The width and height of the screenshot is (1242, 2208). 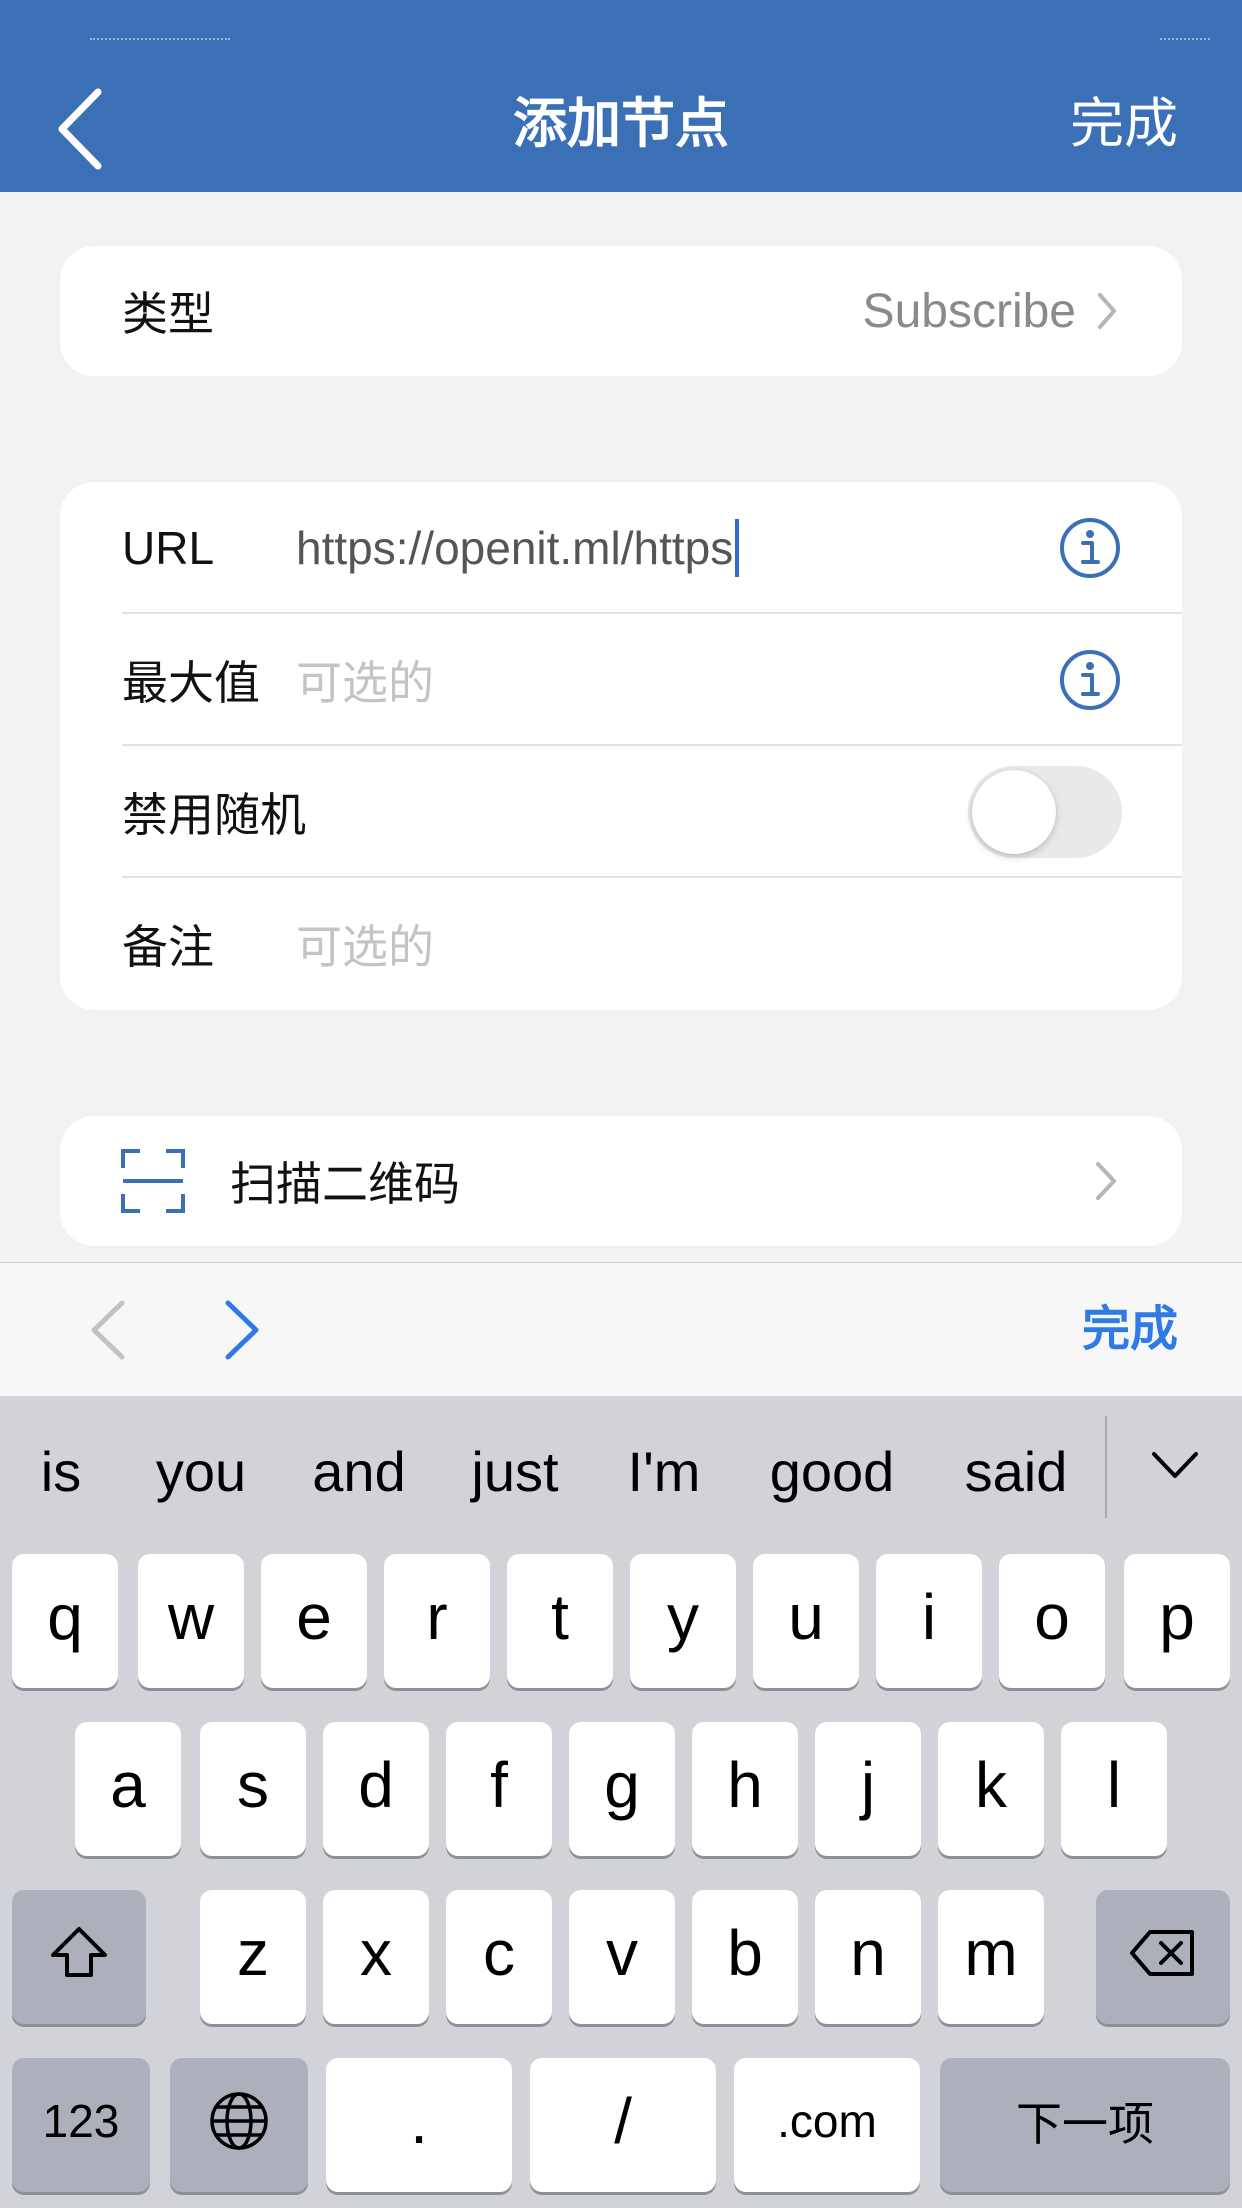 What do you see at coordinates (153, 1181) in the screenshot?
I see `qr-scan-icon` at bounding box center [153, 1181].